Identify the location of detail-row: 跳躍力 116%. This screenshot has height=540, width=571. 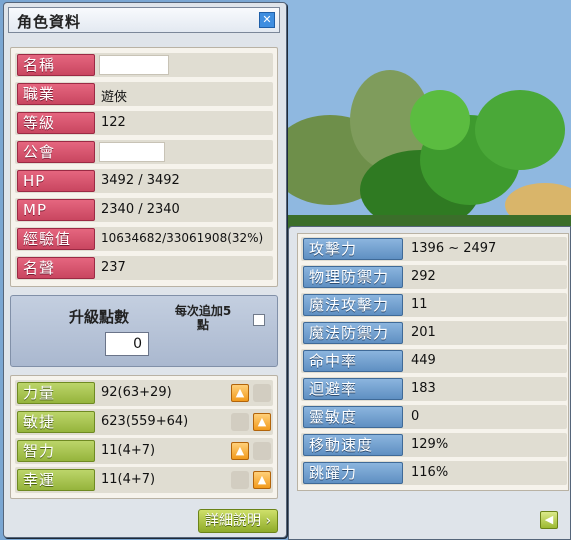
(434, 473).